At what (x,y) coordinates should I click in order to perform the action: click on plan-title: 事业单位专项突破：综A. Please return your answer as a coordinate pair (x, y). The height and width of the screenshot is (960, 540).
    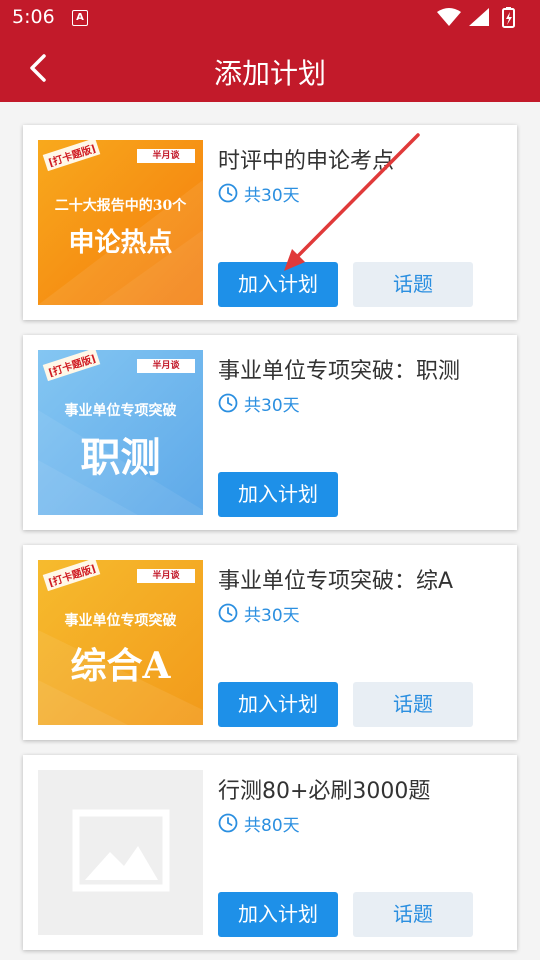
    Looking at the image, I should click on (336, 581).